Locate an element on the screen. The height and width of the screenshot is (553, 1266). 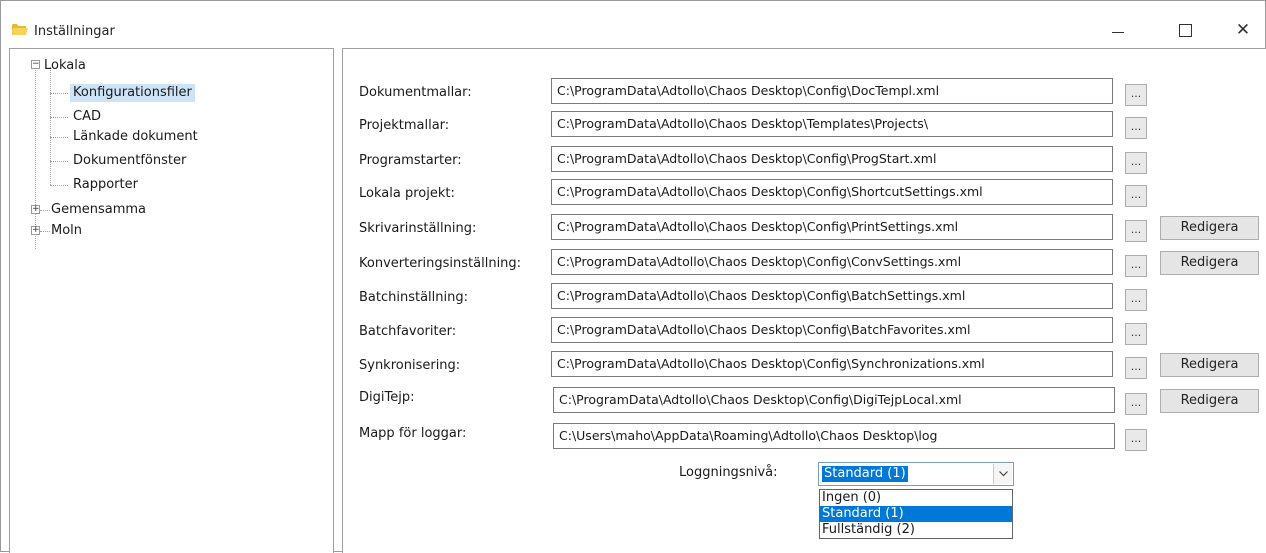
expand-toggle-moln: + is located at coordinates (35, 230).